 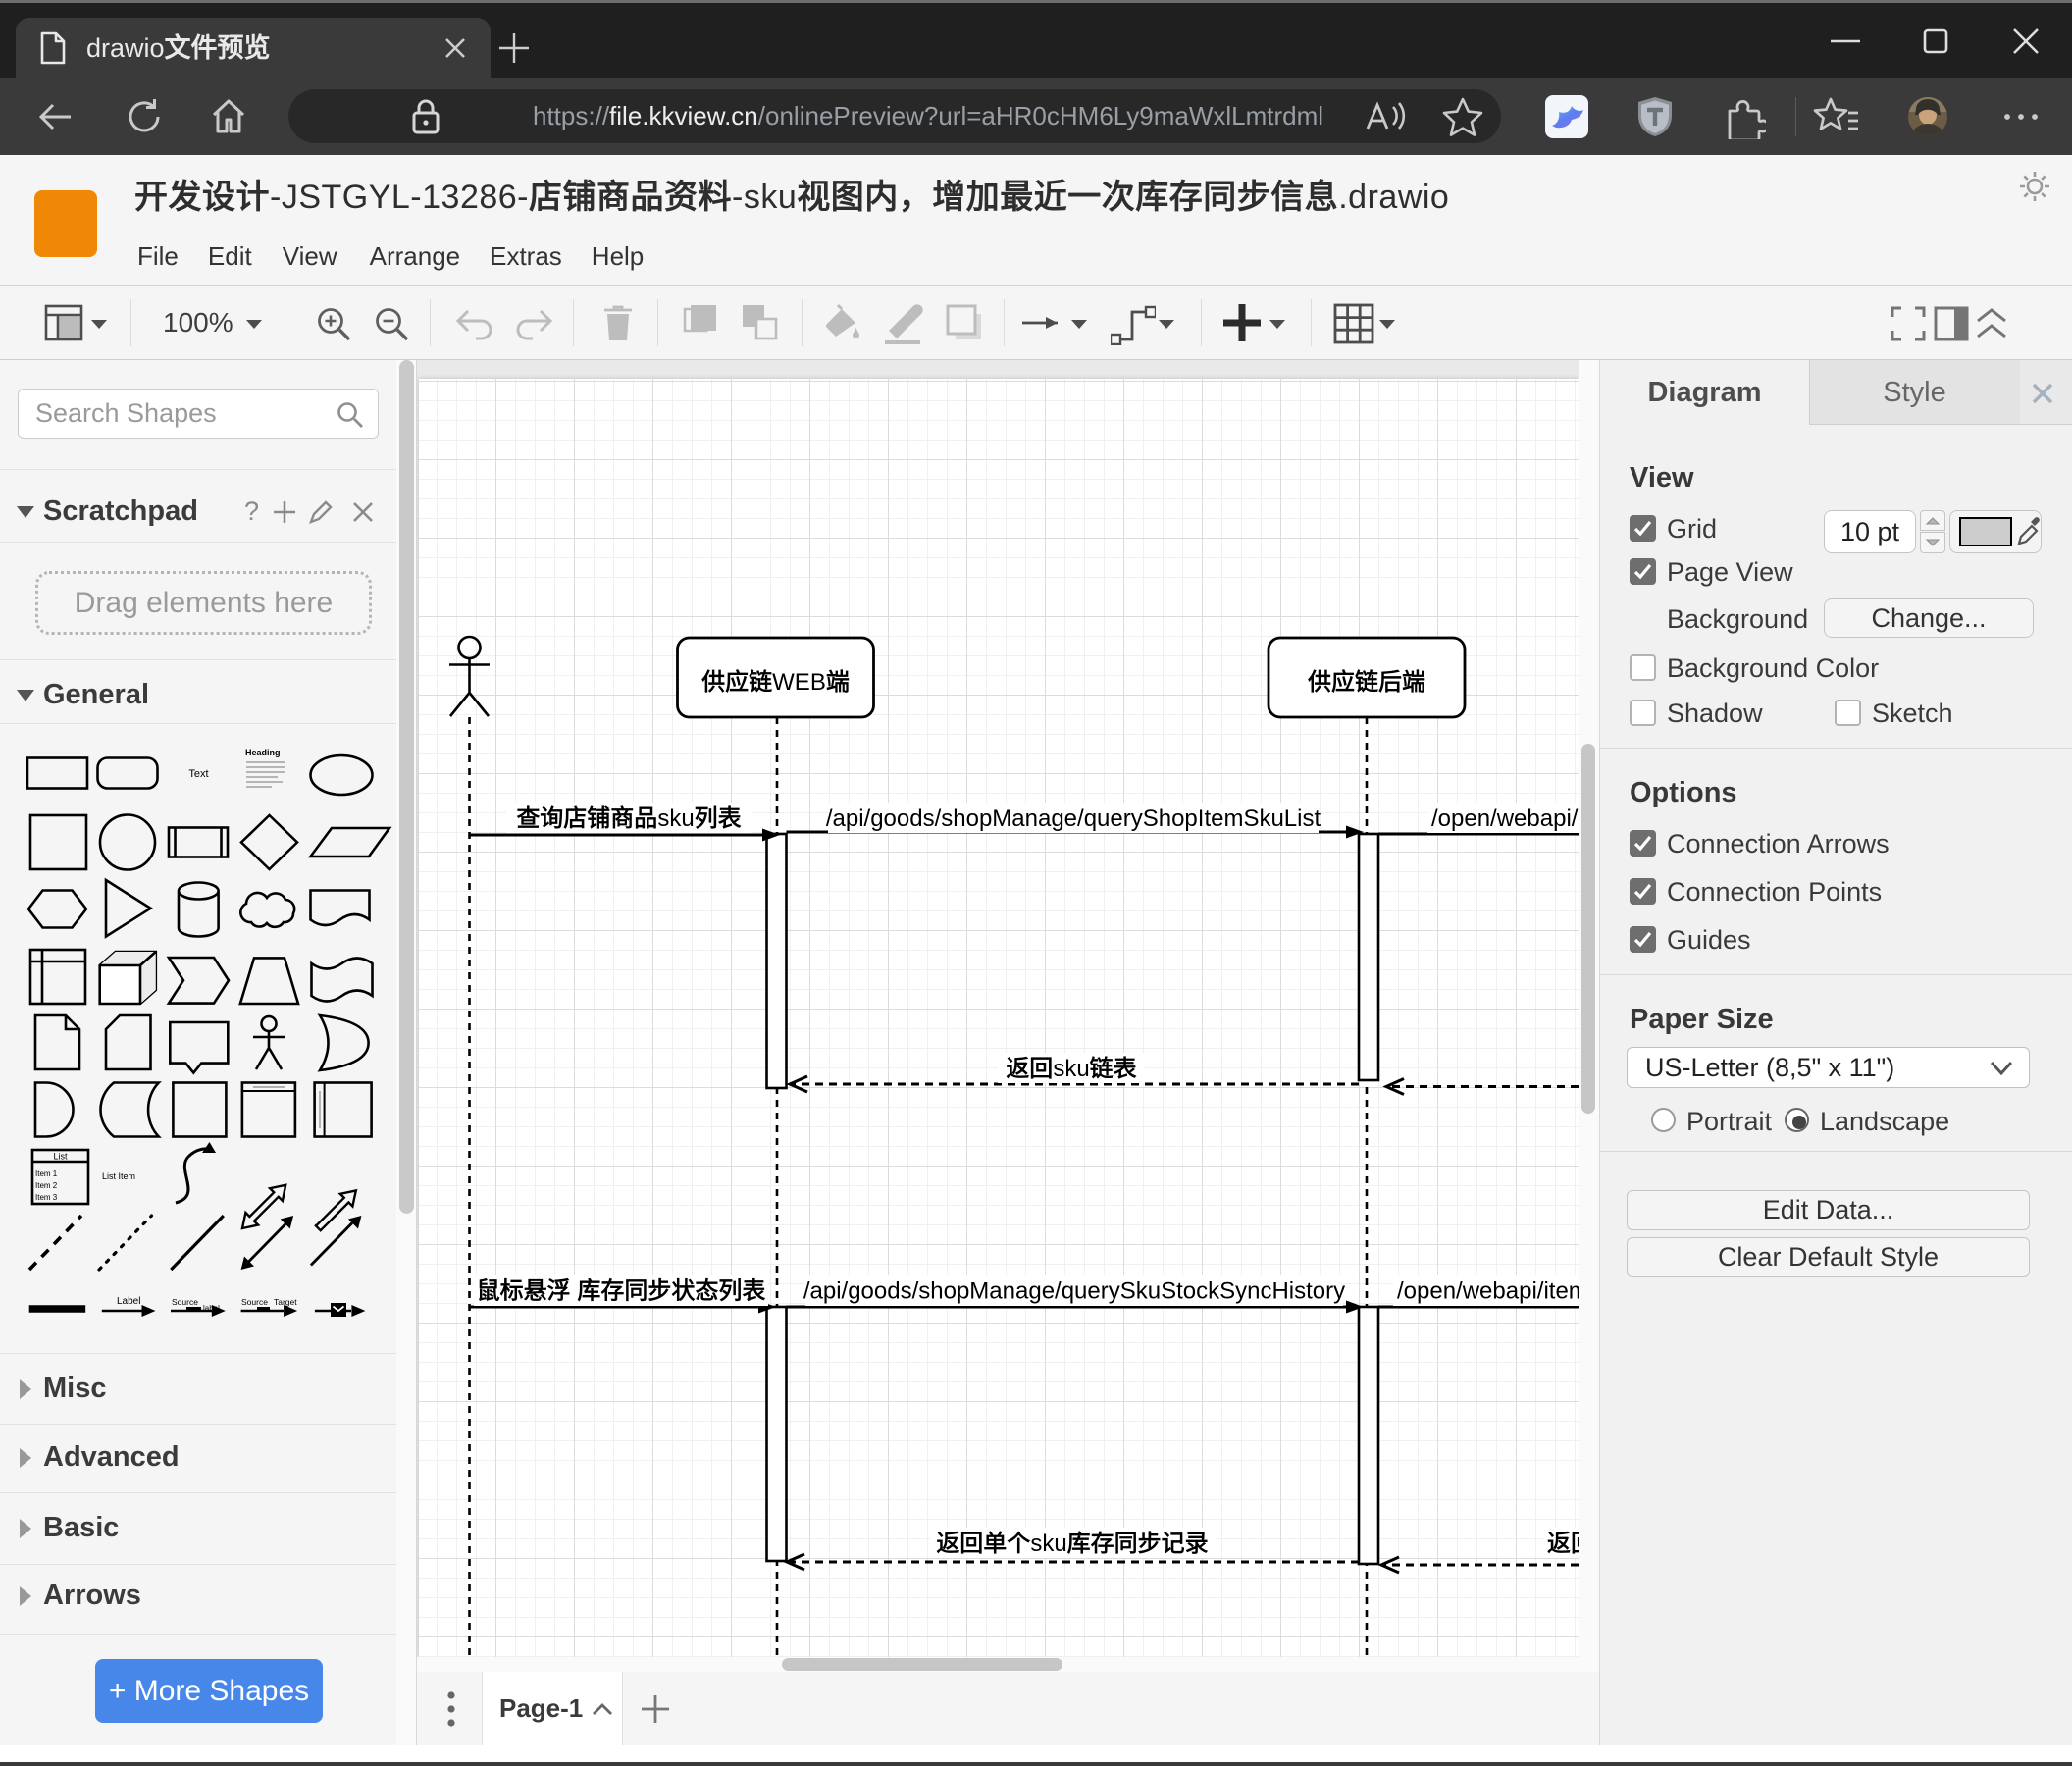 I want to click on svg-text: Item 3, so click(x=46, y=1198).